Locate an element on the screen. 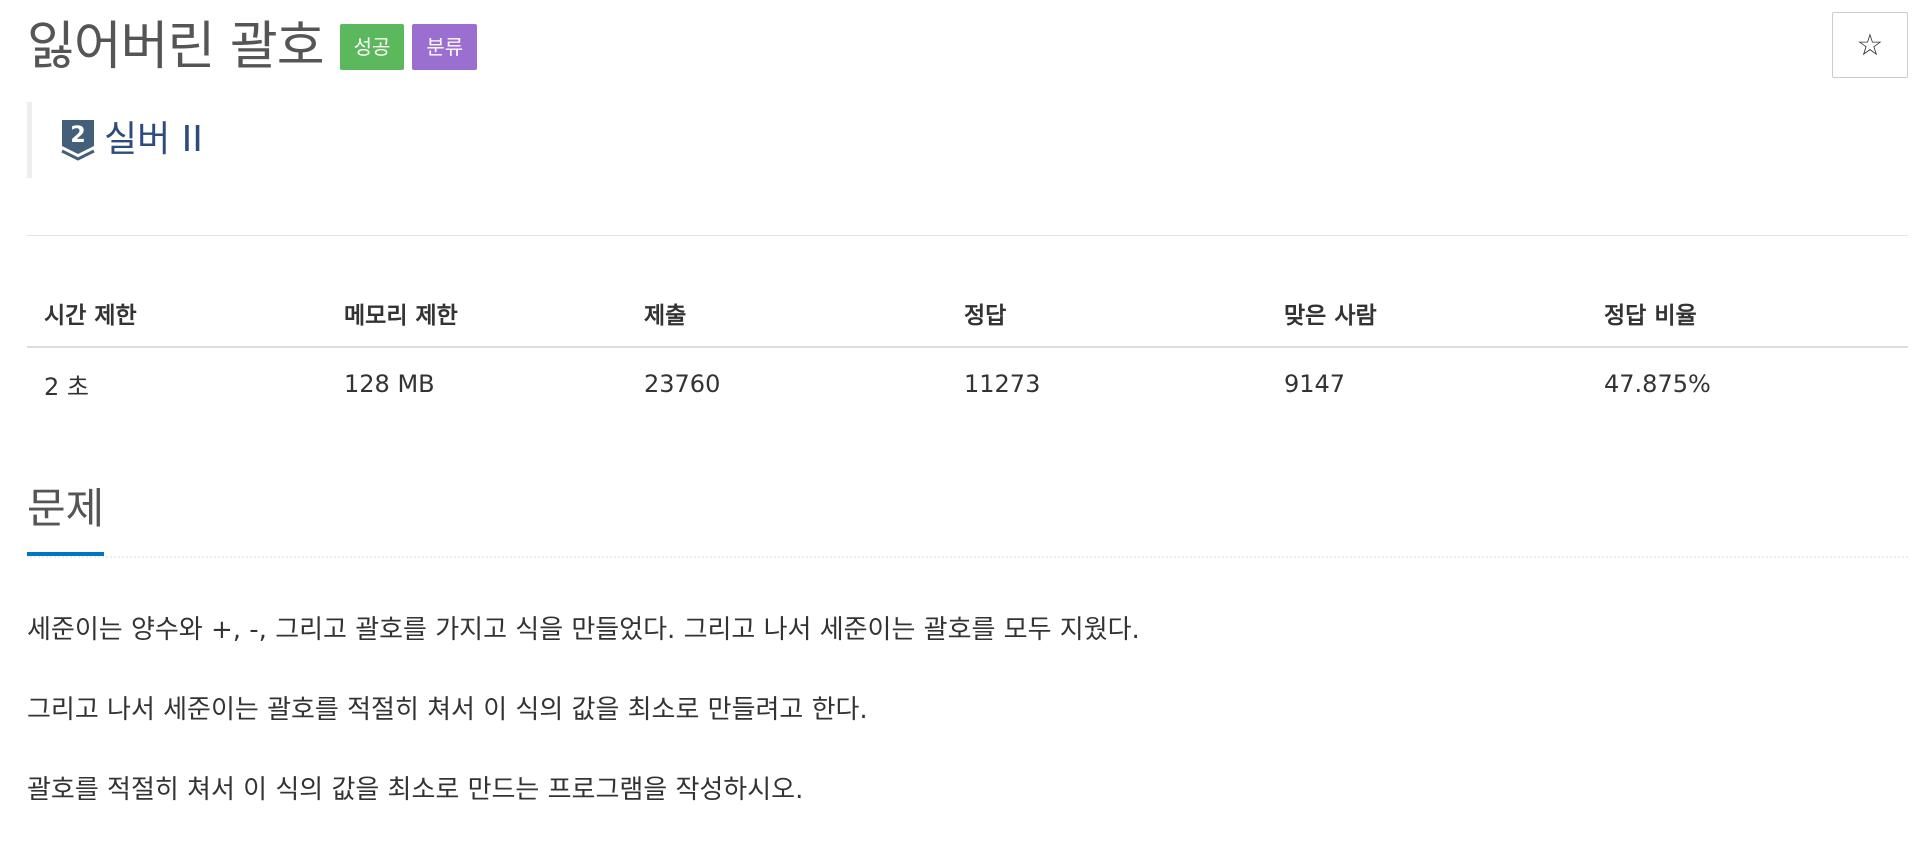 The width and height of the screenshot is (1928, 852). header-divider is located at coordinates (967, 235).